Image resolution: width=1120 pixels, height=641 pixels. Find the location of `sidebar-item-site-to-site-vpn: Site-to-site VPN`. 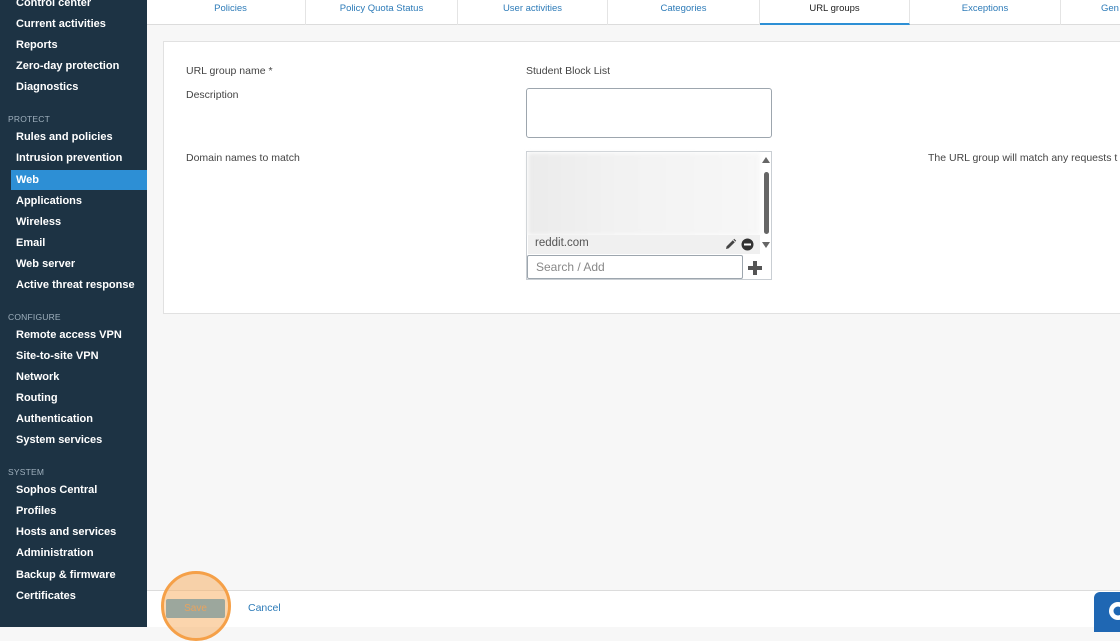

sidebar-item-site-to-site-vpn: Site-to-site VPN is located at coordinates (73, 356).